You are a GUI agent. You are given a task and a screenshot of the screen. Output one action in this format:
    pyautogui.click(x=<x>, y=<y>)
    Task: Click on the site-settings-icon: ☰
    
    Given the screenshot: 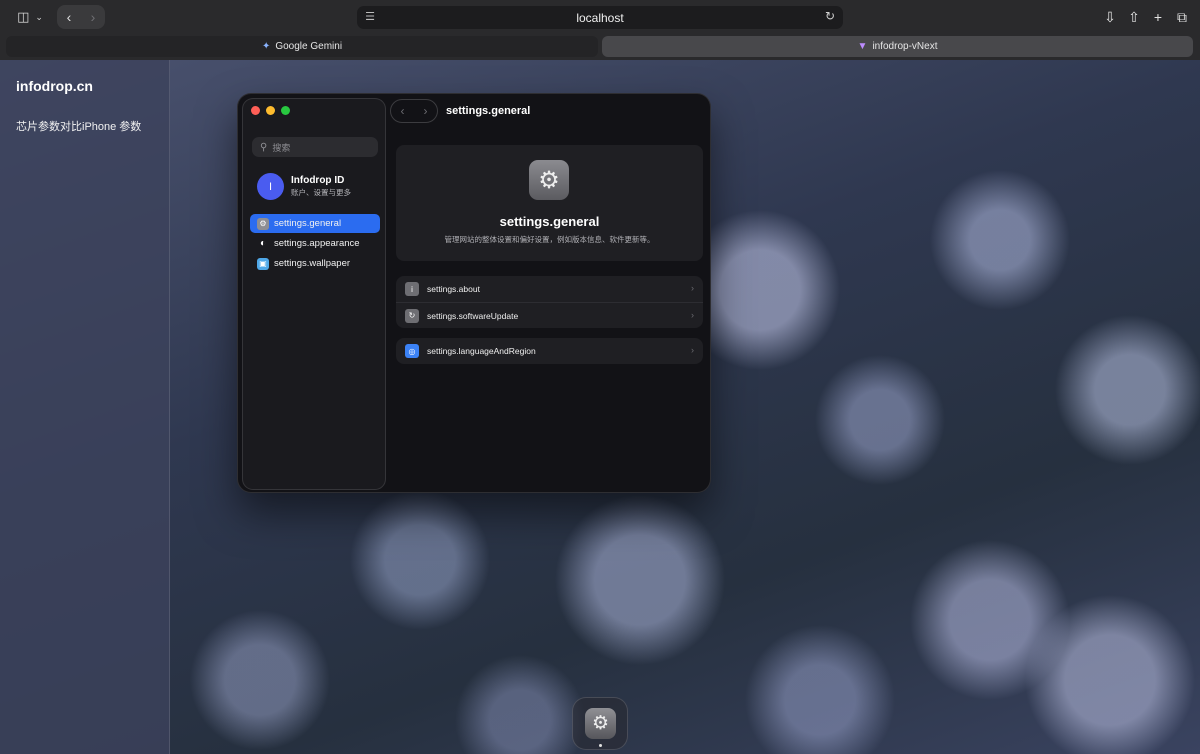 What is the action you would take?
    pyautogui.click(x=370, y=17)
    